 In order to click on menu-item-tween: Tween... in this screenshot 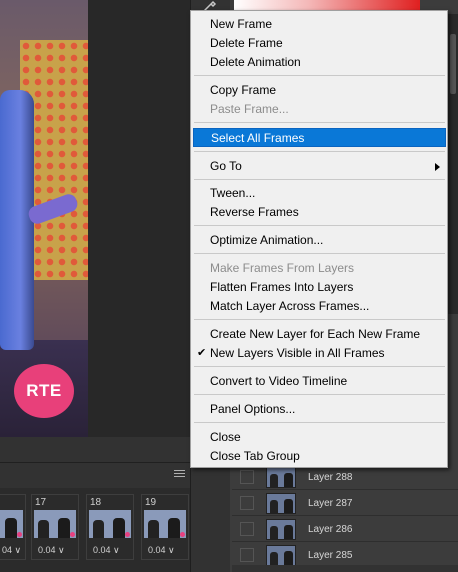, I will do `click(319, 193)`.